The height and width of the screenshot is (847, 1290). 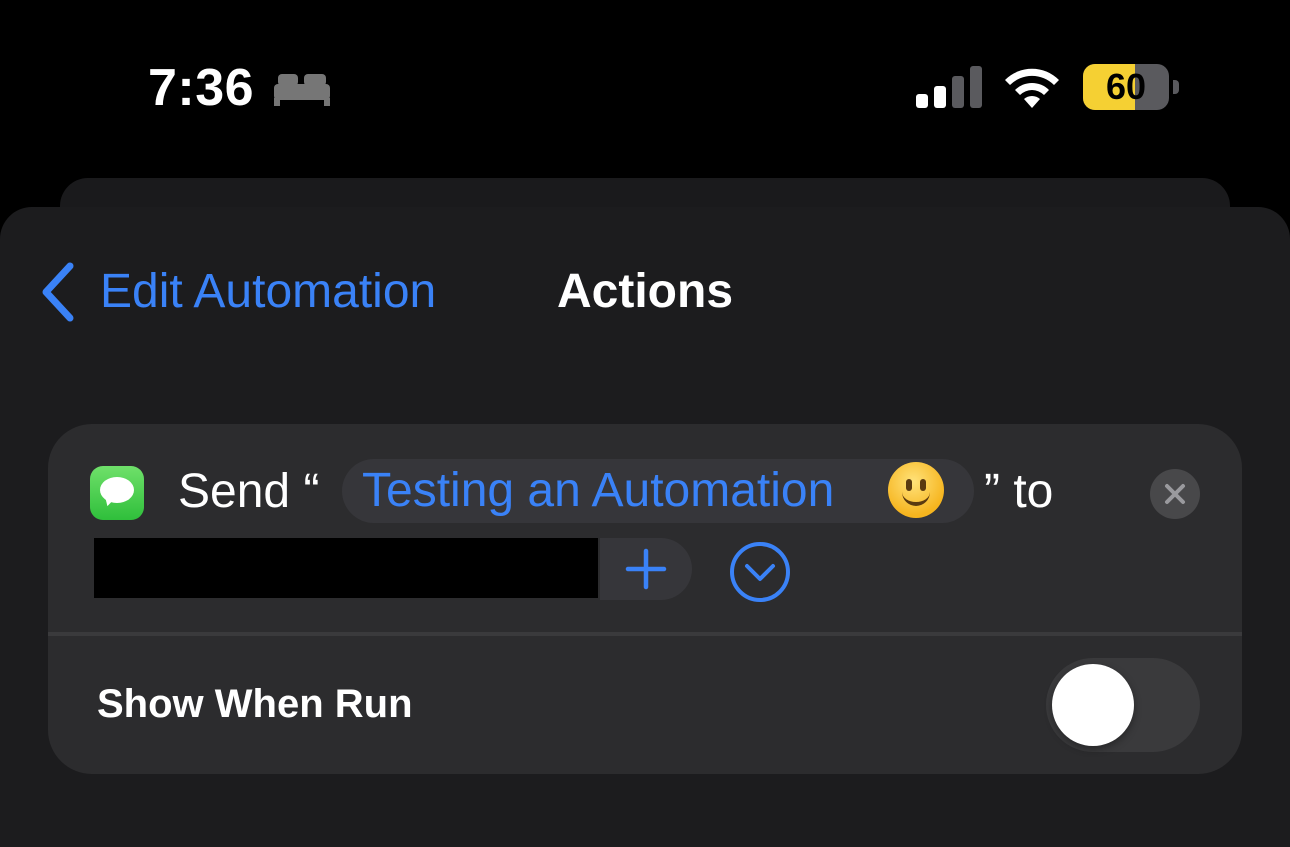 I want to click on wifi-icon, so click(x=1032, y=88).